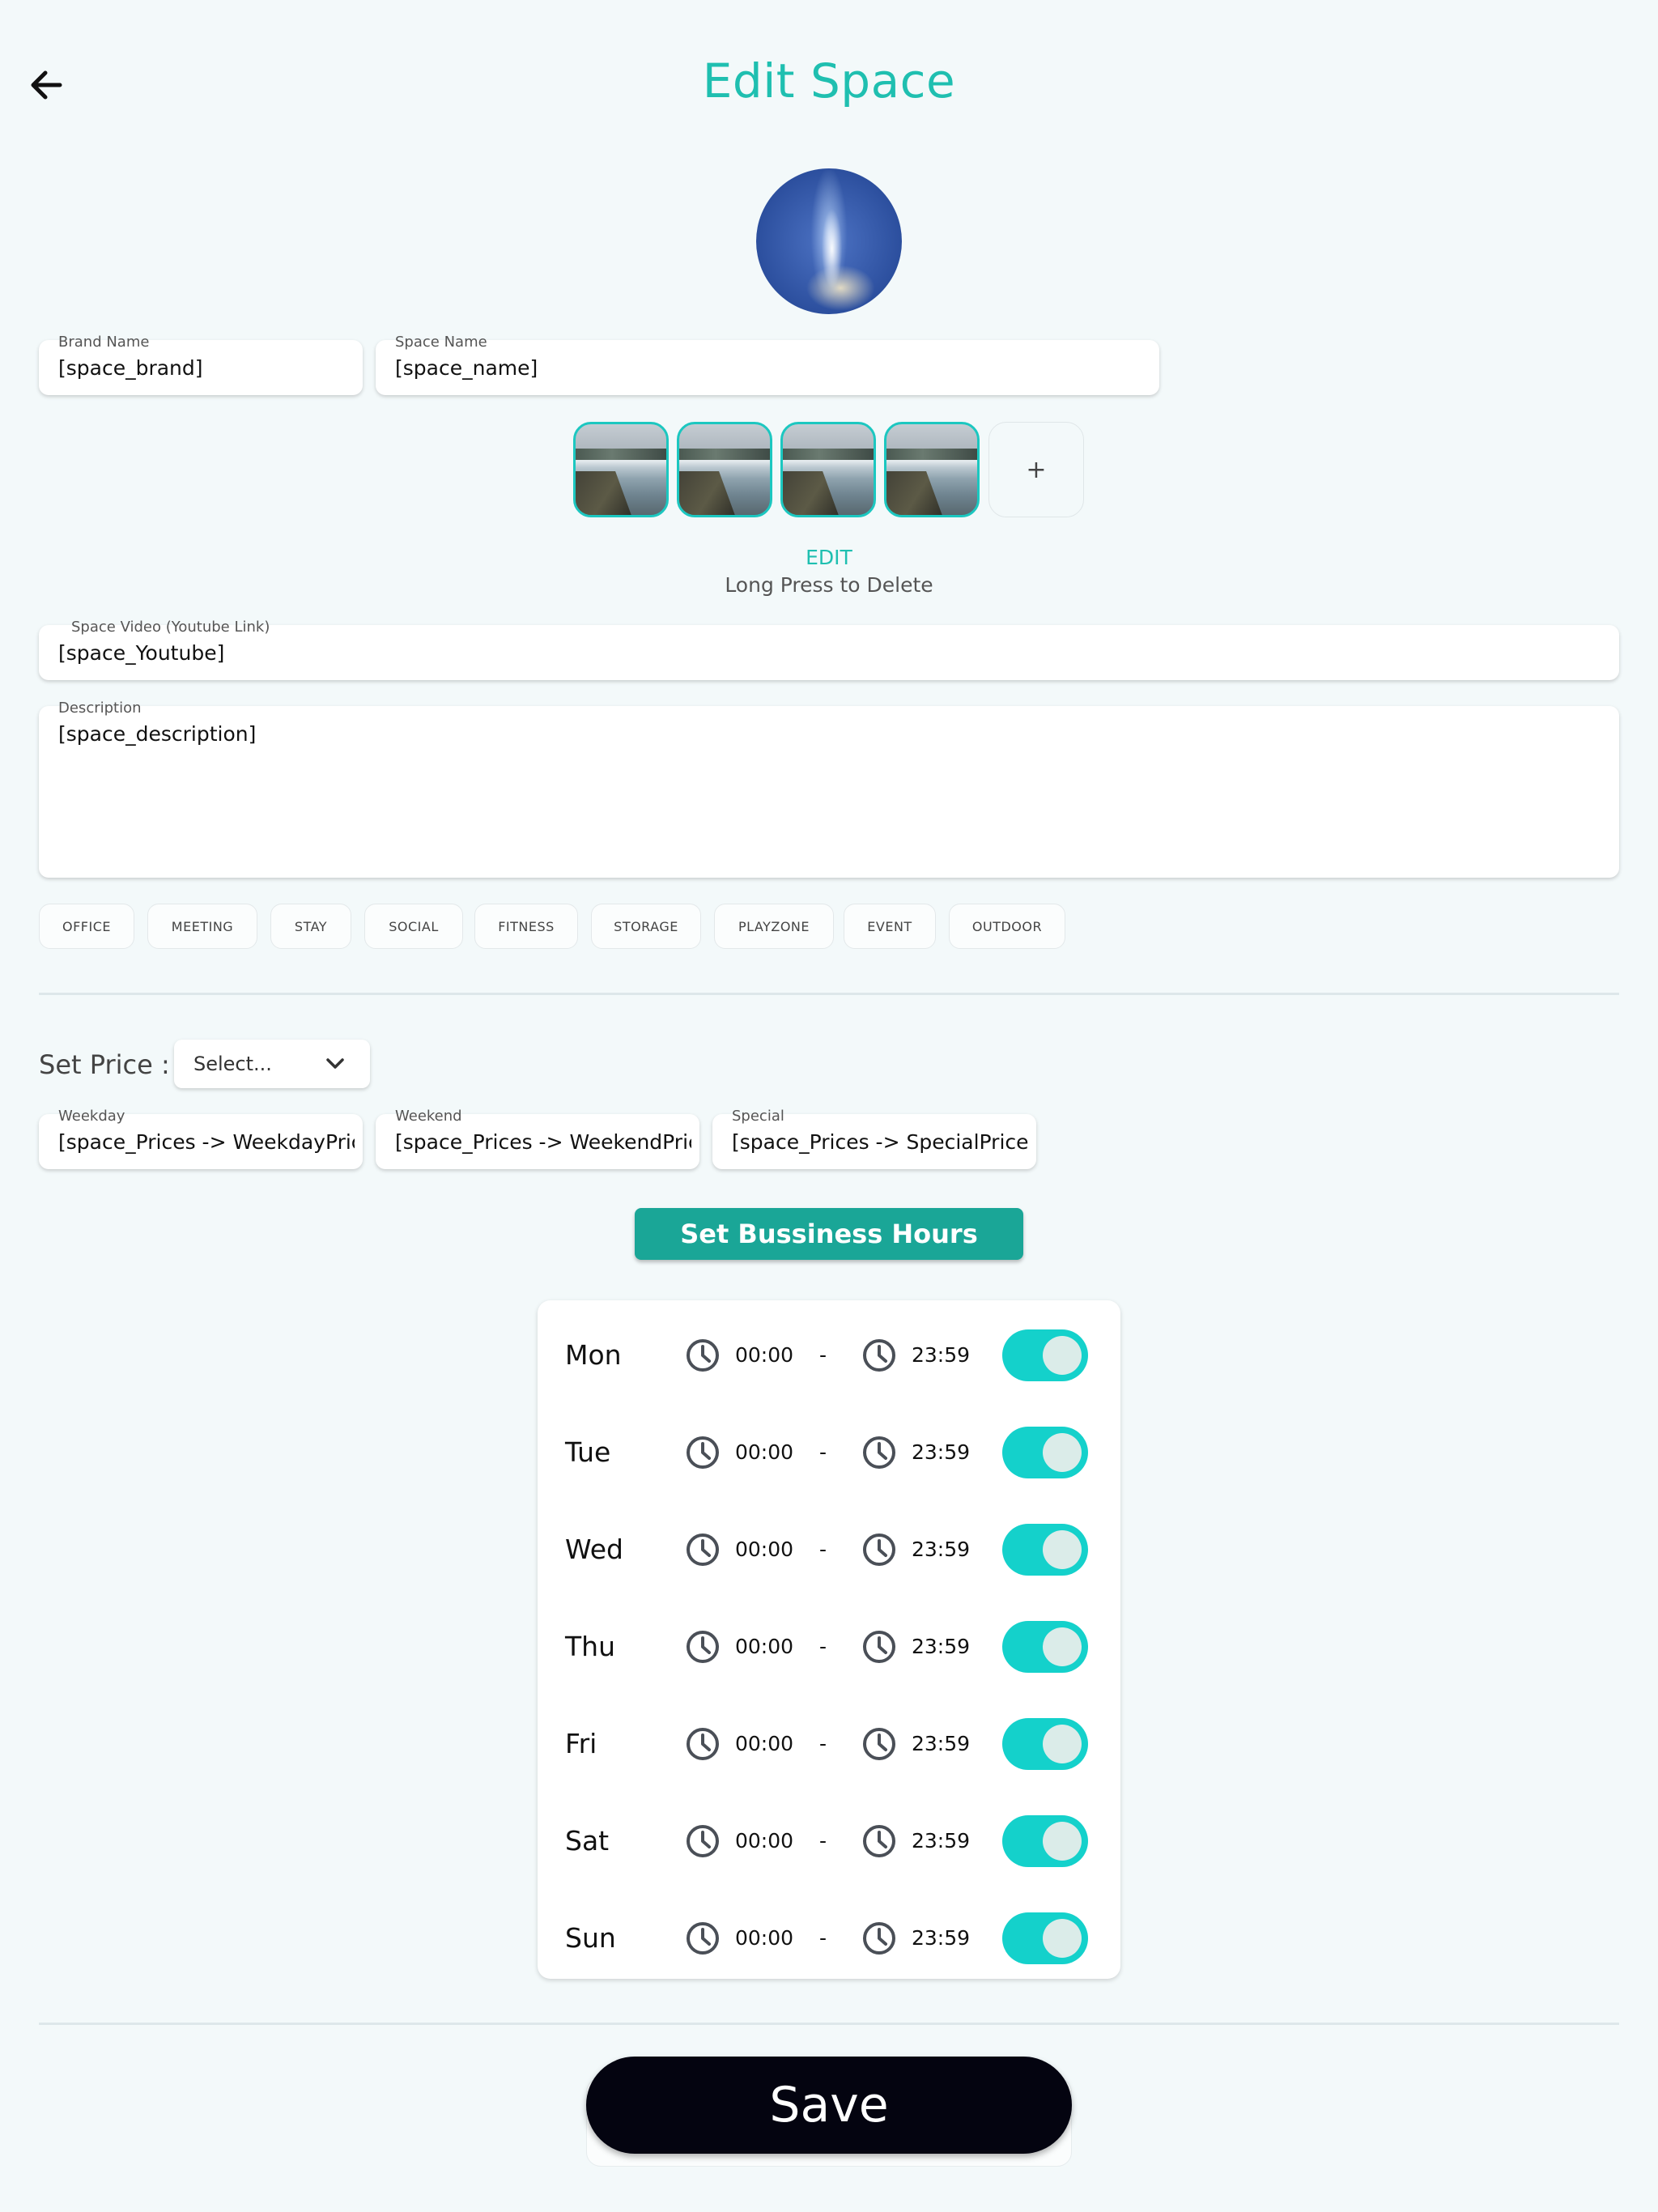 The image size is (1658, 2212). I want to click on youtube-link-label: Space Video (Youtube Link), so click(170, 627).